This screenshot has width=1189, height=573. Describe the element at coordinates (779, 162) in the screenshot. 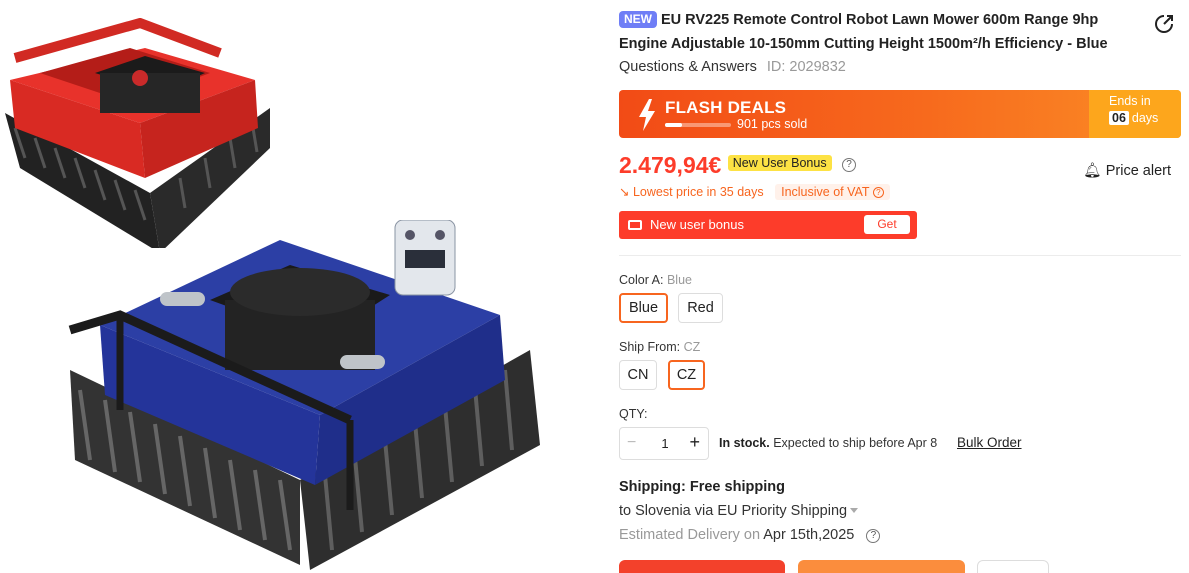

I see `new-user-bonus-badge: New User Bonus` at that location.